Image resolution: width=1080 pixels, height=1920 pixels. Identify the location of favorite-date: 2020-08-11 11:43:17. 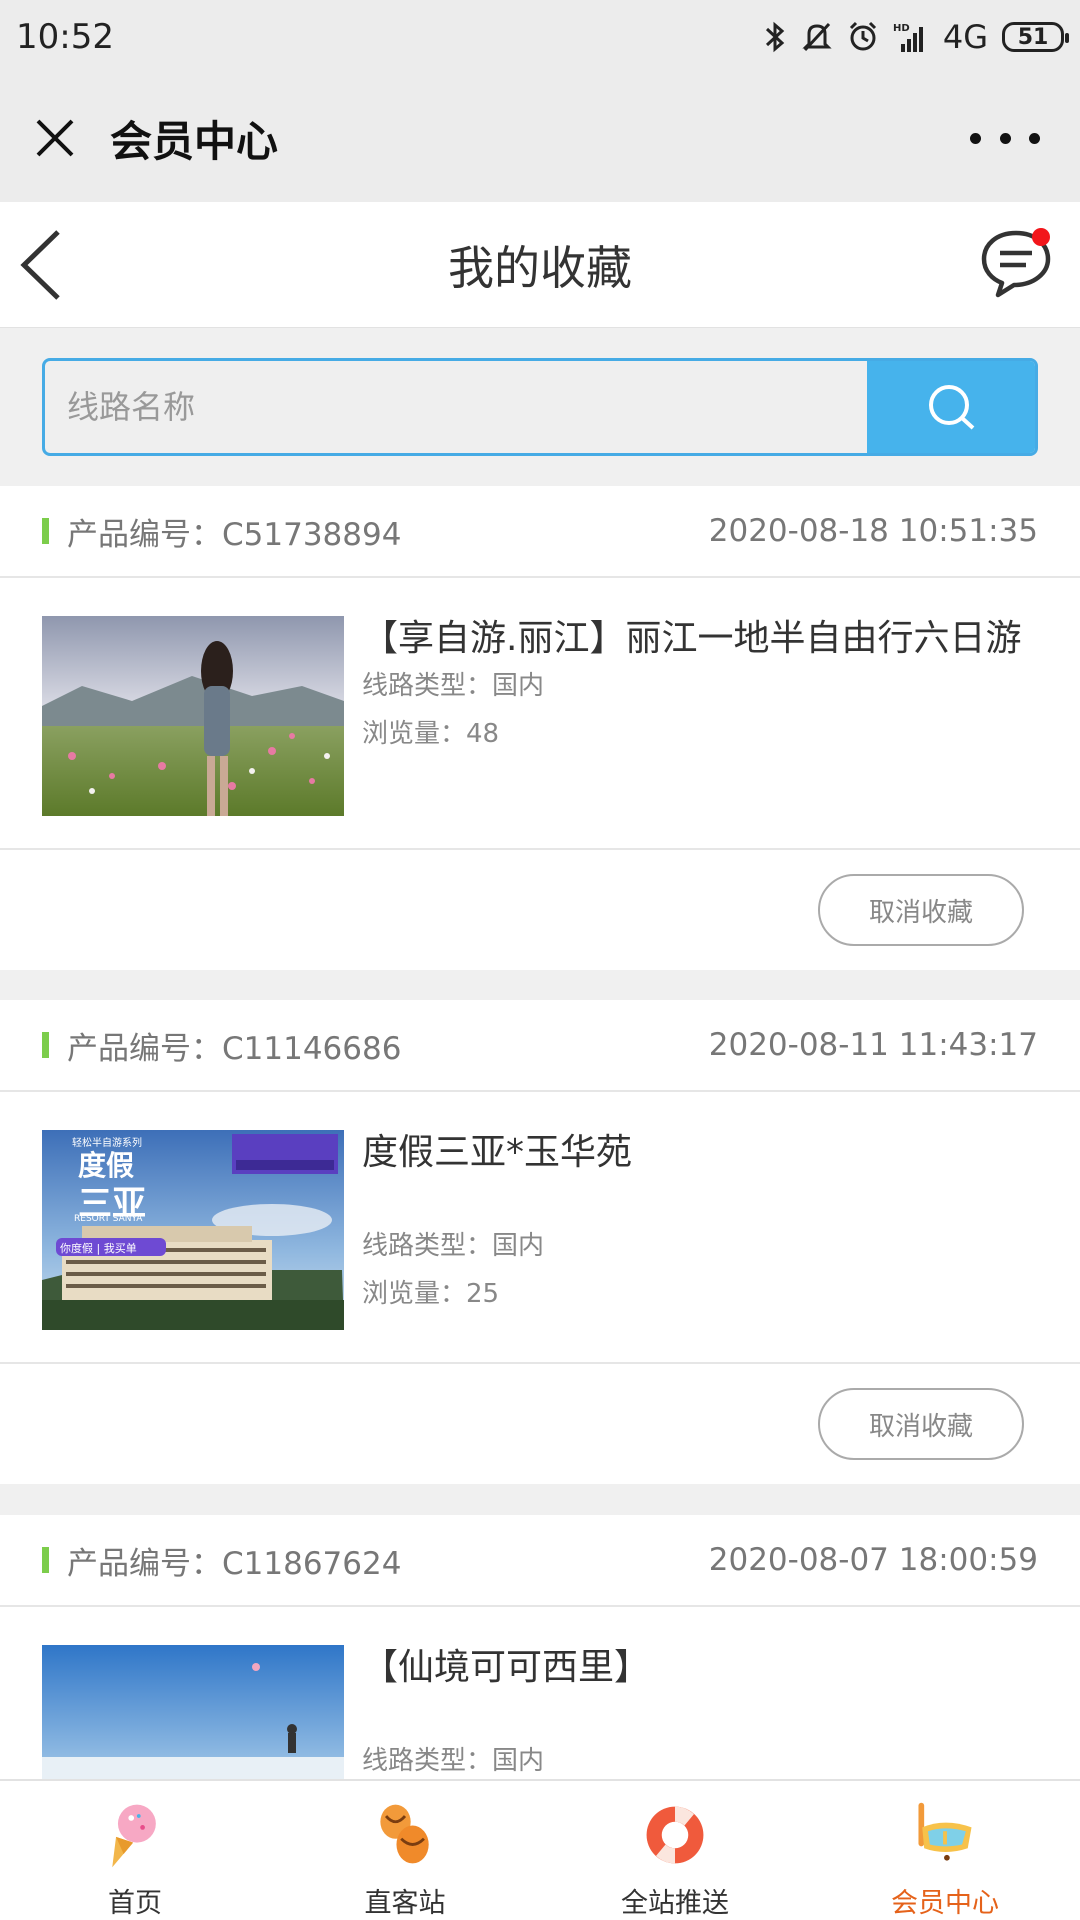
(873, 1045).